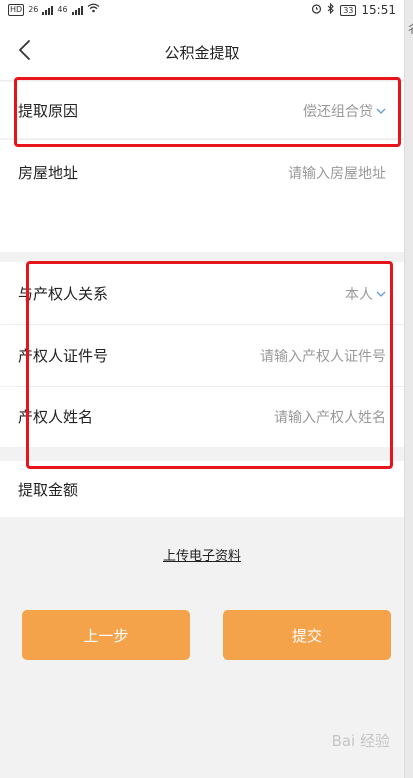 Image resolution: width=413 pixels, height=778 pixels. Describe the element at coordinates (202, 196) in the screenshot. I see `address-row: 房屋地址 请输入房屋地址` at that location.